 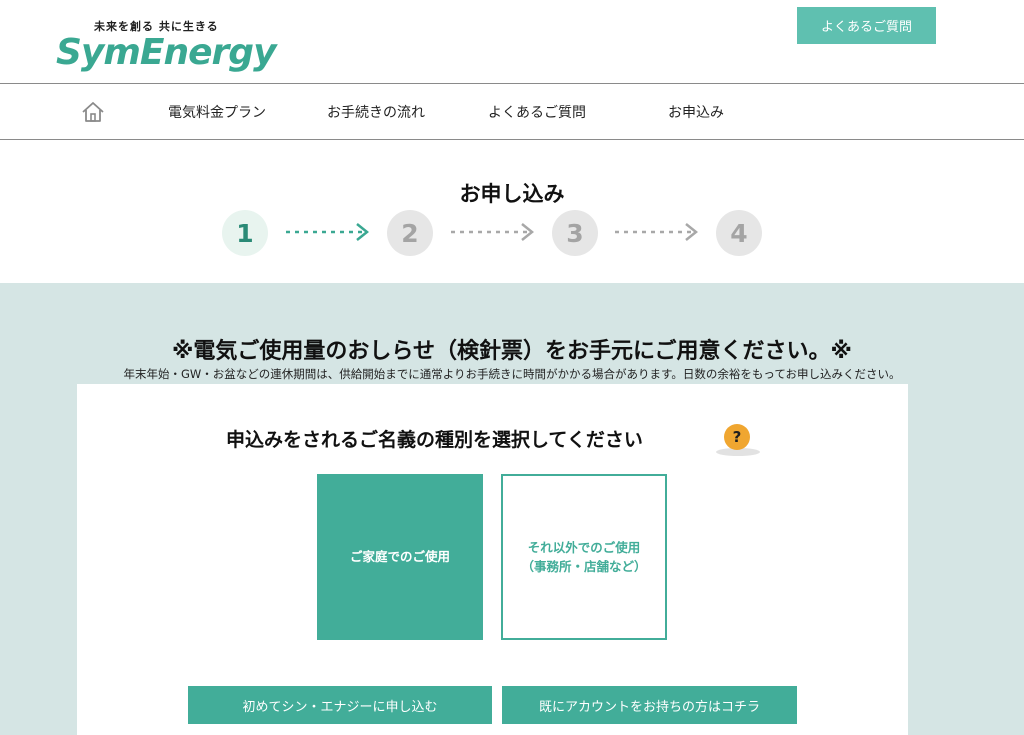 What do you see at coordinates (537, 112) in the screenshot?
I see `nav-item-faq: よくあるご質問` at bounding box center [537, 112].